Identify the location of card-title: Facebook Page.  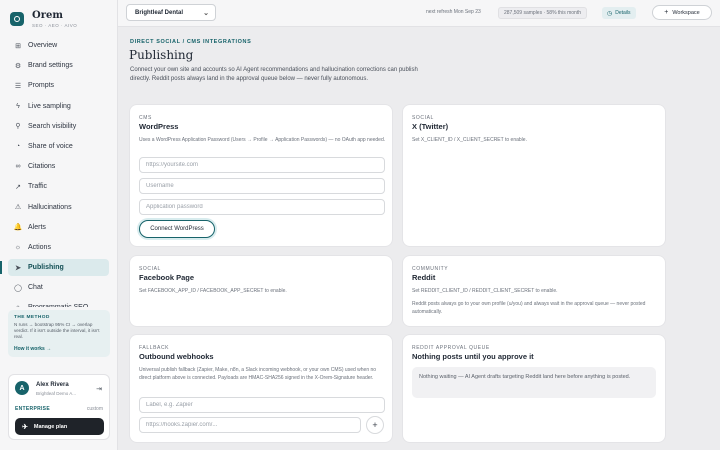
(167, 277).